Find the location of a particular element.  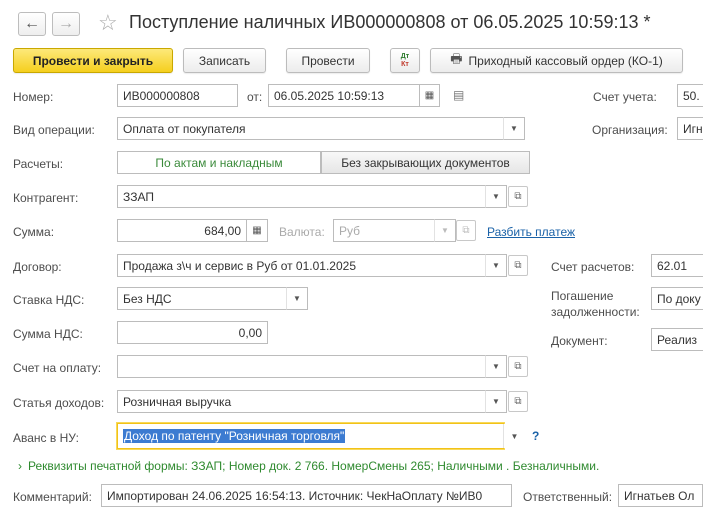

invoice-field is located at coordinates (301, 366).